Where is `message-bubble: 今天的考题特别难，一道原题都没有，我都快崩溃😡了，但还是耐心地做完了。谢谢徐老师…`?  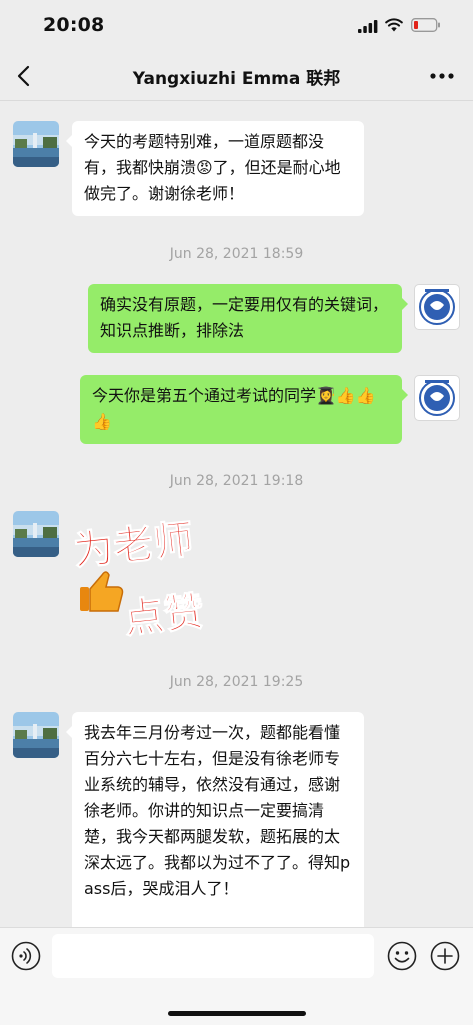
message-bubble: 今天的考题特别难，一道原题都没有，我都快崩溃😡了，但还是耐心地做完了。谢谢徐老师… is located at coordinates (215, 168).